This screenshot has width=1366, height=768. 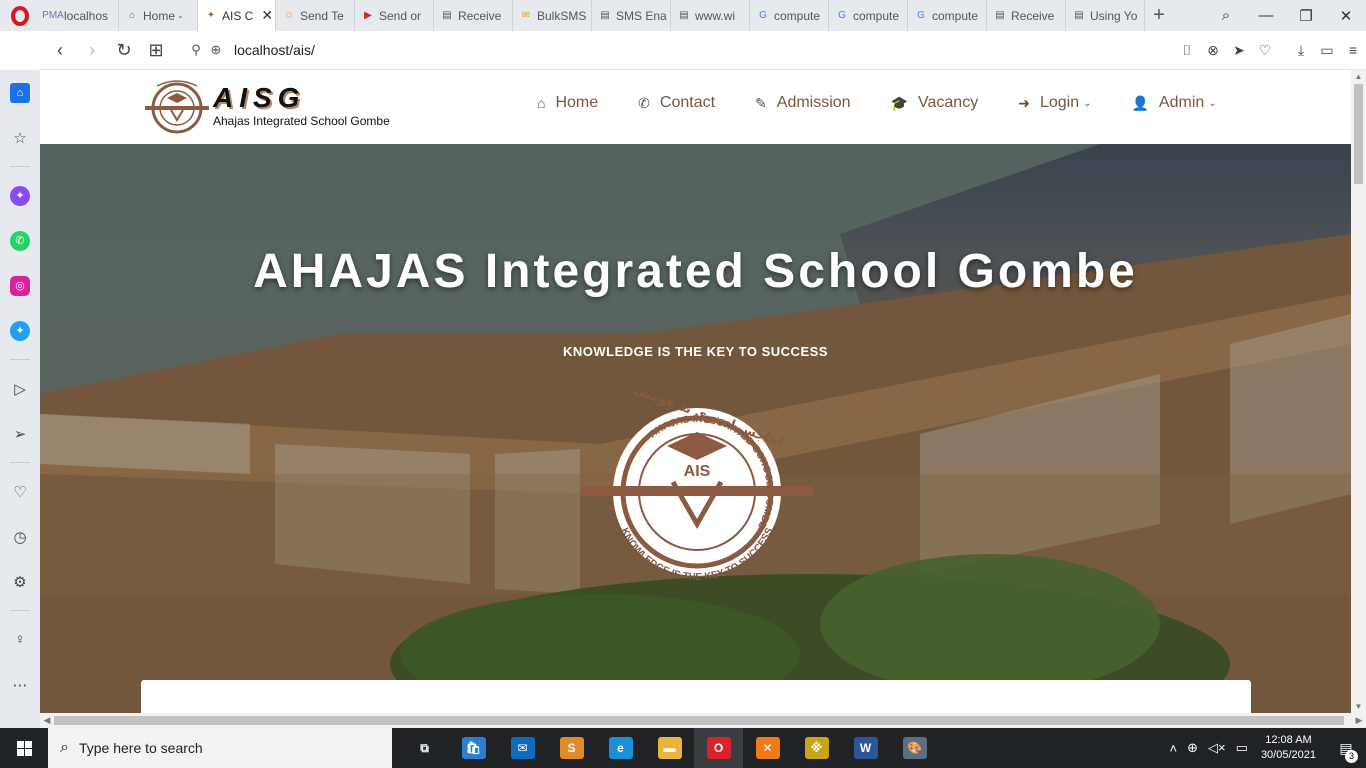 I want to click on scroll-up-icon: ▲, so click(x=1358, y=76).